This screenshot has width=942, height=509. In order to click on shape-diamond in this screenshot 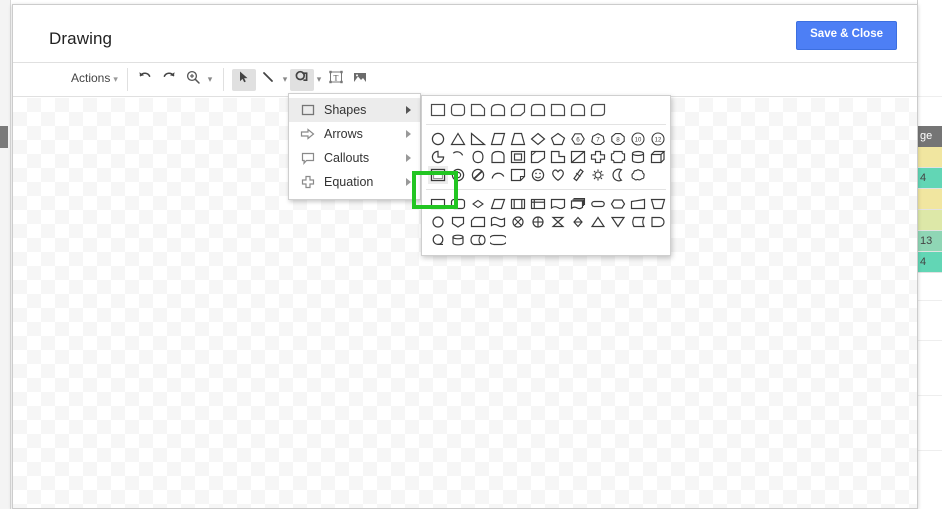, I will do `click(538, 139)`.